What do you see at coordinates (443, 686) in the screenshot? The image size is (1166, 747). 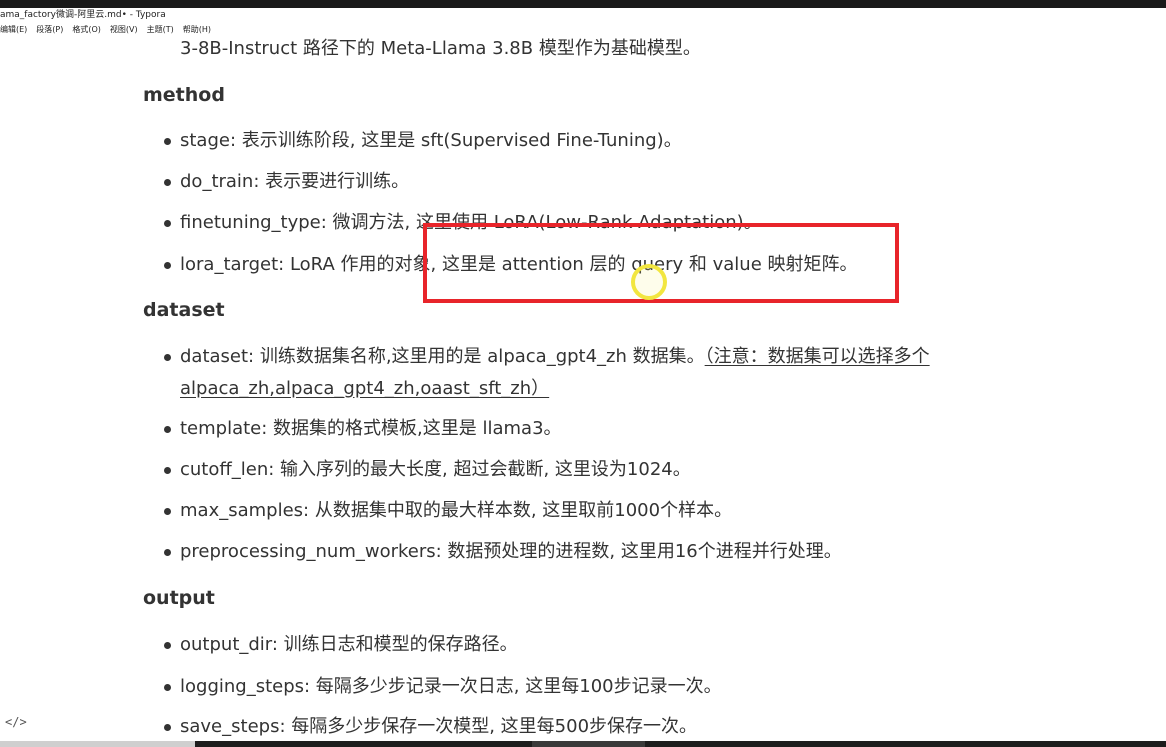 I see `list-item: logging_steps: 每隔多少步记录一次日志, 这里每100步记录一次。` at bounding box center [443, 686].